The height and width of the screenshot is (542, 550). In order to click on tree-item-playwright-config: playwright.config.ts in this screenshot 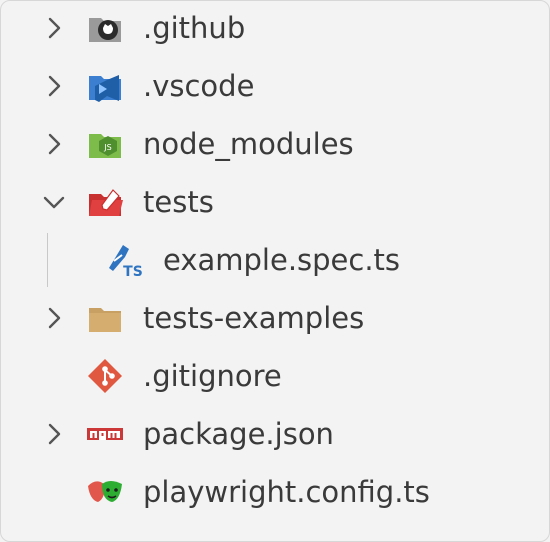, I will do `click(271, 492)`.